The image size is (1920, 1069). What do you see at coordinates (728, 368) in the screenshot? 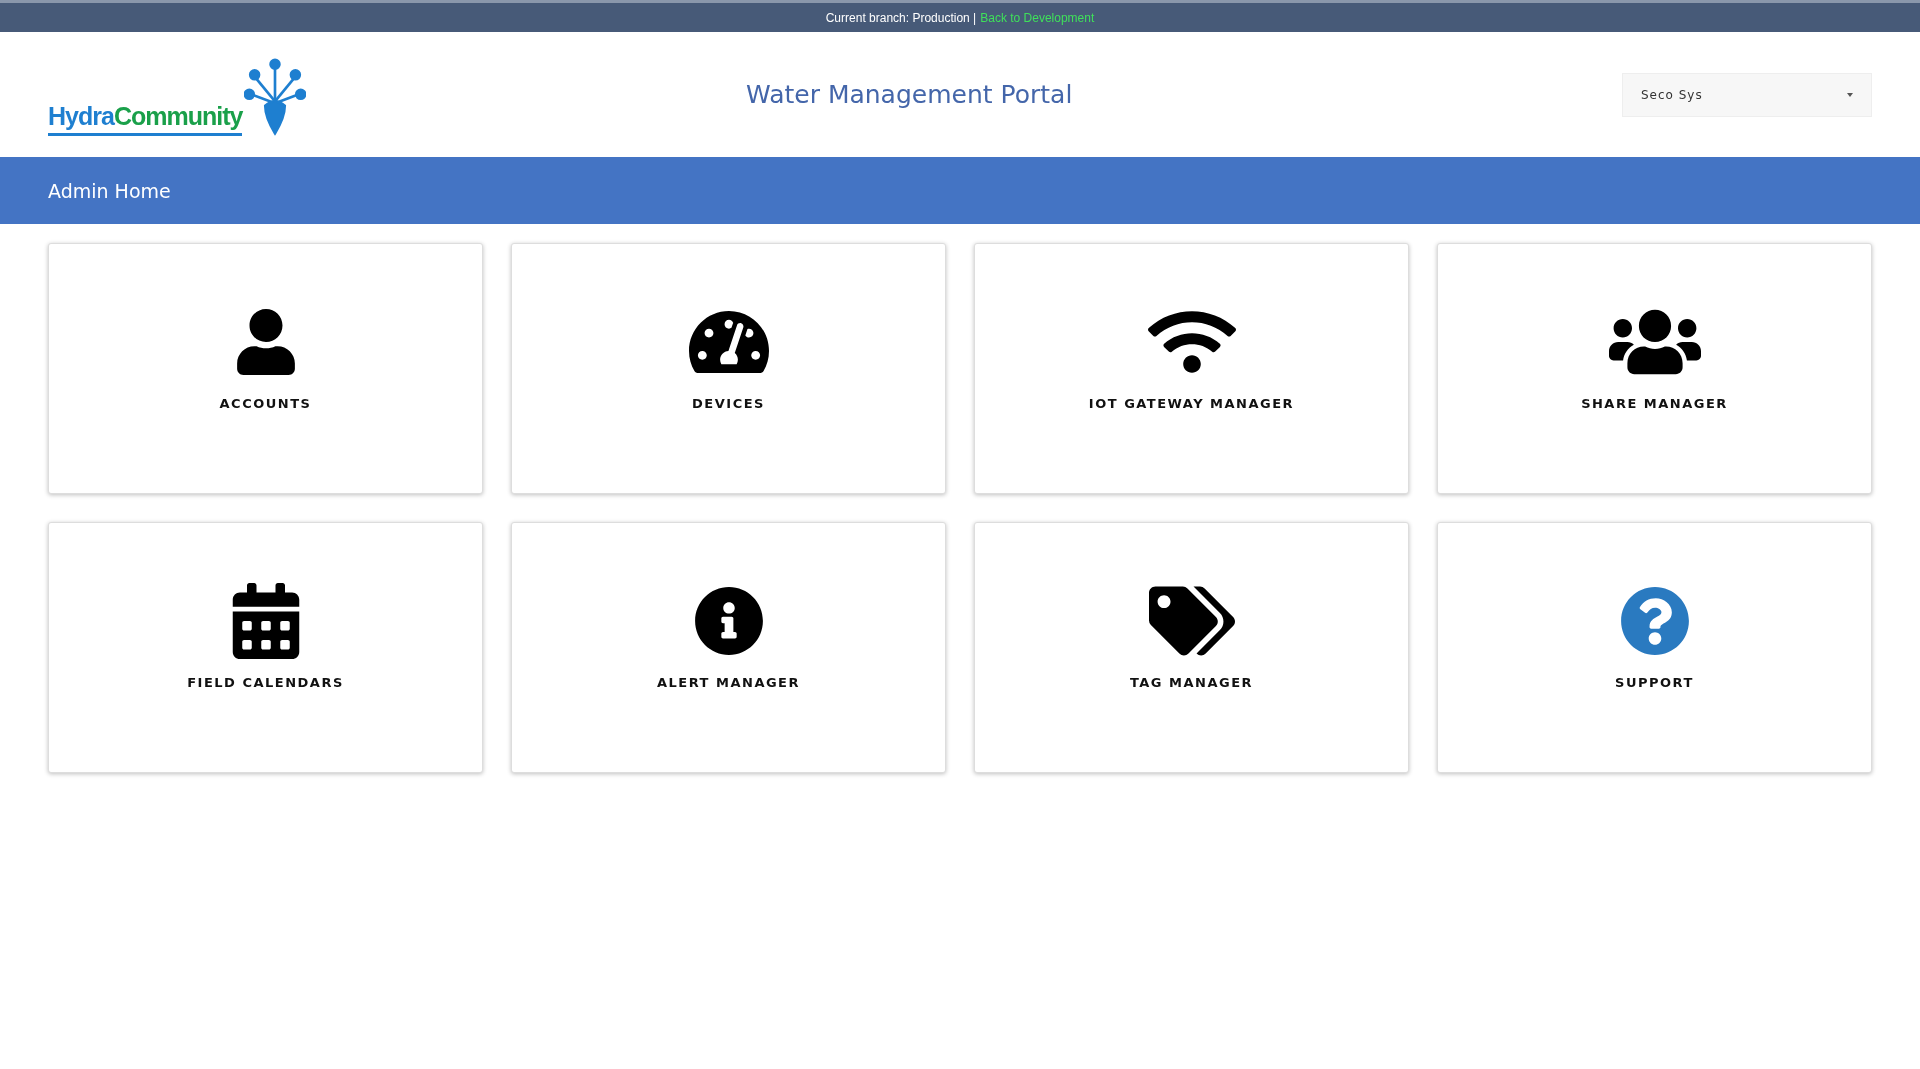
I see `menu-tile: DEVICES` at bounding box center [728, 368].